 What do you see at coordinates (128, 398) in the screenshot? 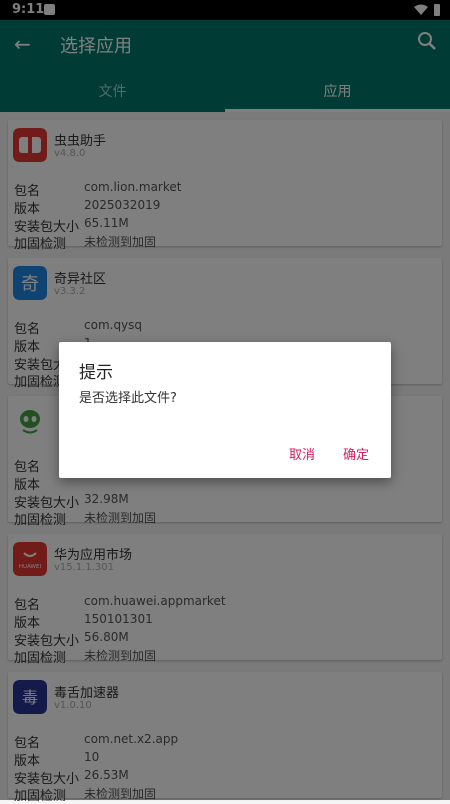
I see `dialog-message: 是否选择此文件?` at bounding box center [128, 398].